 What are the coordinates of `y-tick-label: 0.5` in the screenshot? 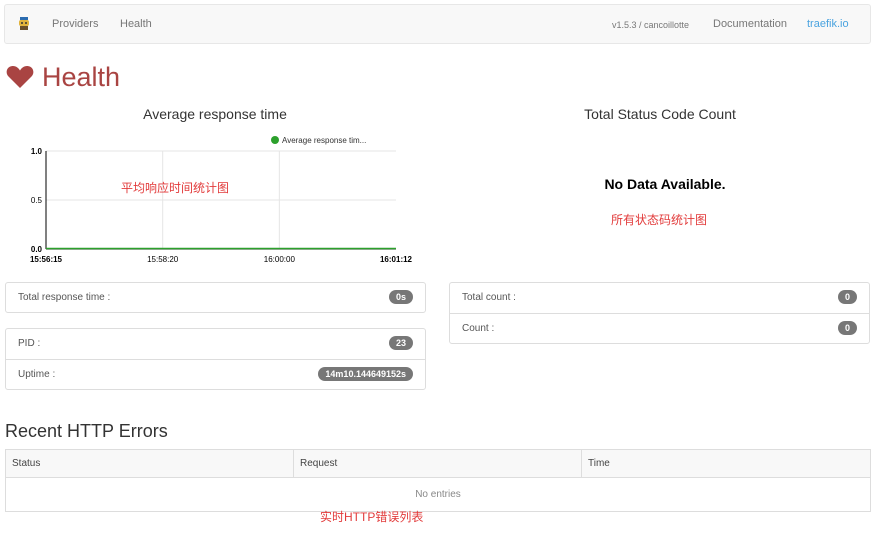 It's located at (37, 200).